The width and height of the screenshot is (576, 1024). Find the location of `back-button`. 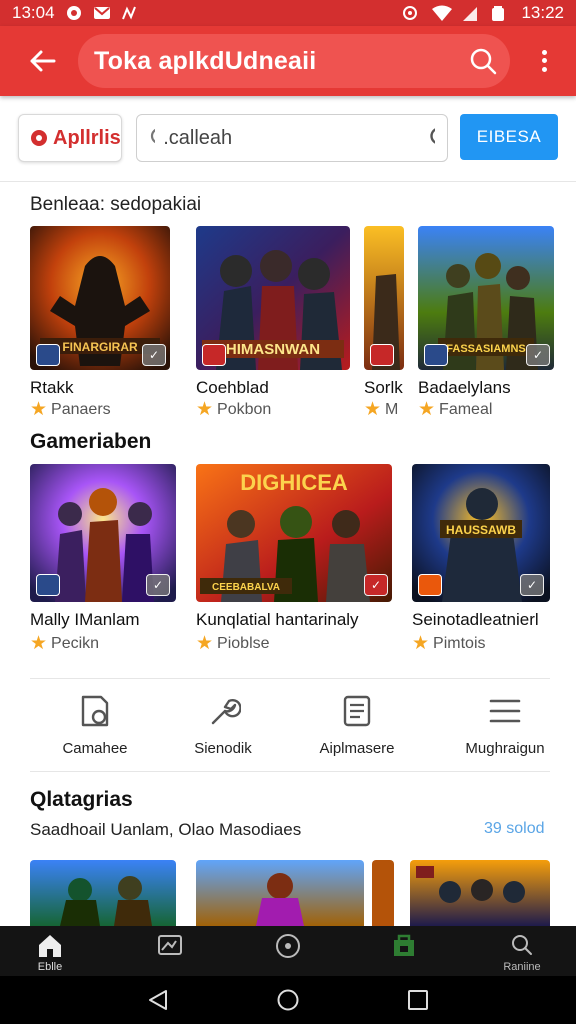

back-button is located at coordinates (42, 61).